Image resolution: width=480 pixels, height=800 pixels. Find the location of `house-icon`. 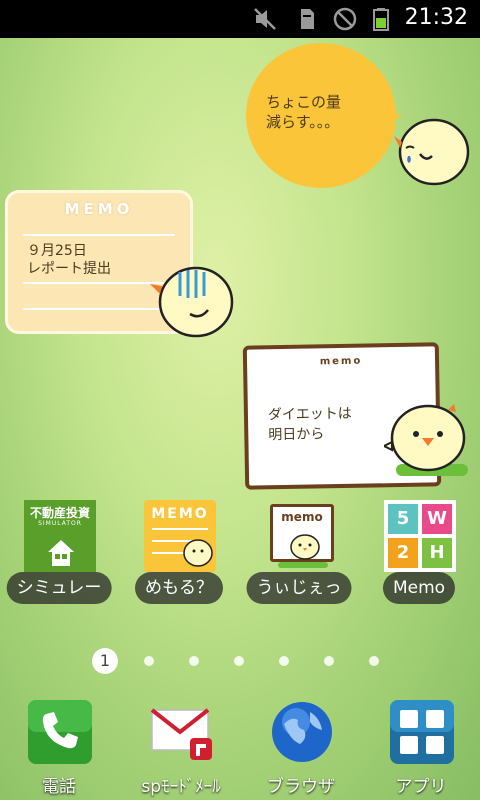

house-icon is located at coordinates (61, 553).